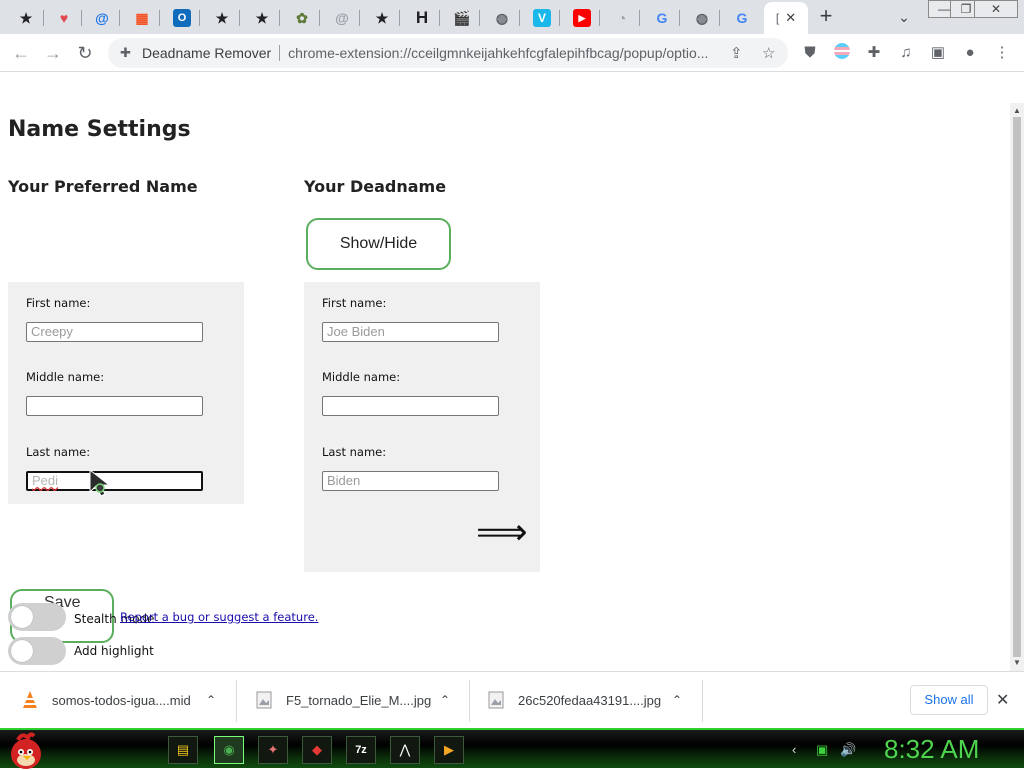  Describe the element at coordinates (273, 750) in the screenshot. I see `paint-icon: ✦` at that location.